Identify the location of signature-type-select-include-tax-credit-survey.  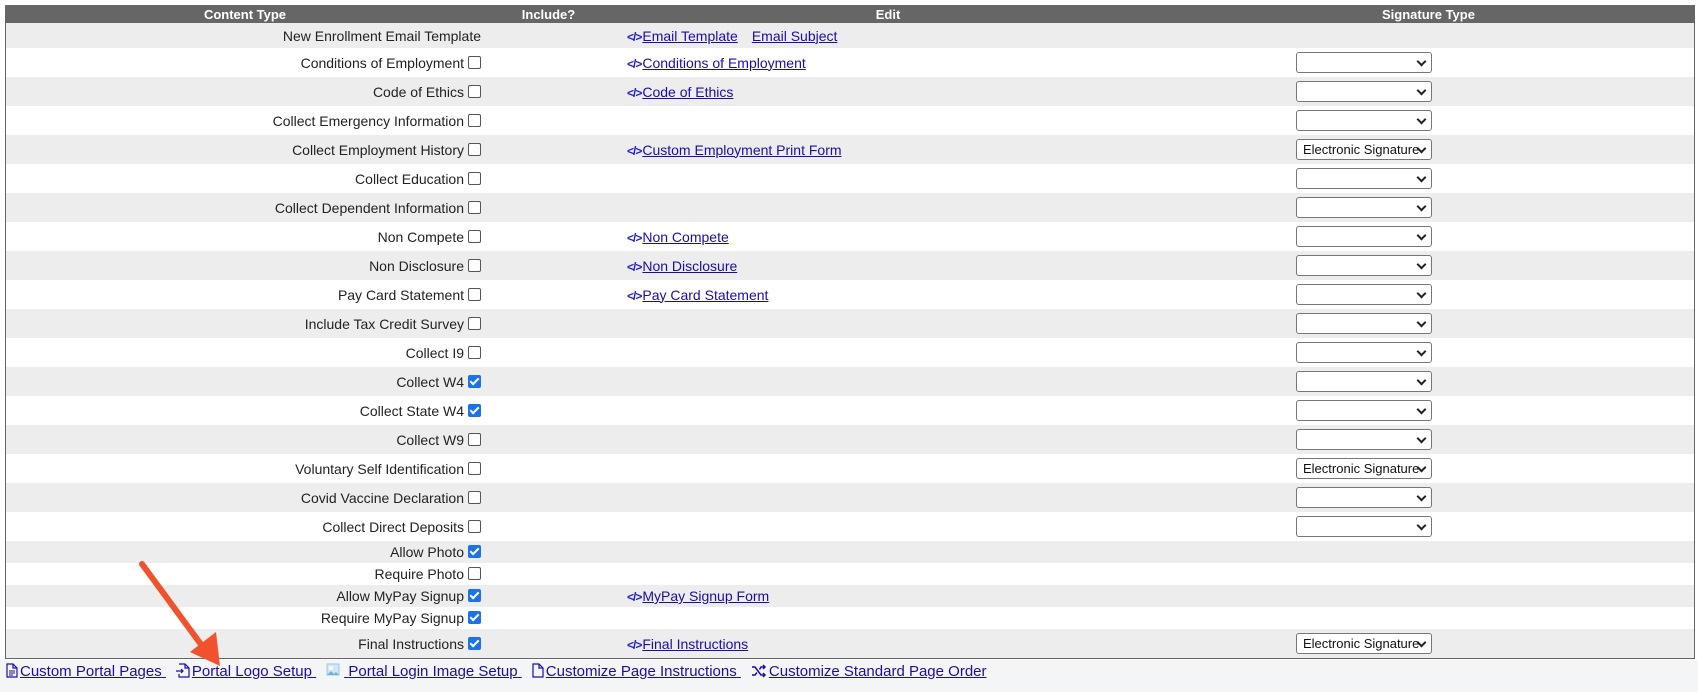
(1364, 323).